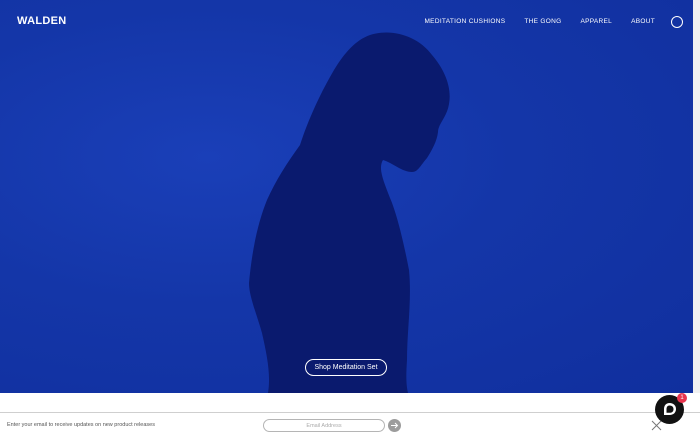  I want to click on arrow-right-icon, so click(395, 425).